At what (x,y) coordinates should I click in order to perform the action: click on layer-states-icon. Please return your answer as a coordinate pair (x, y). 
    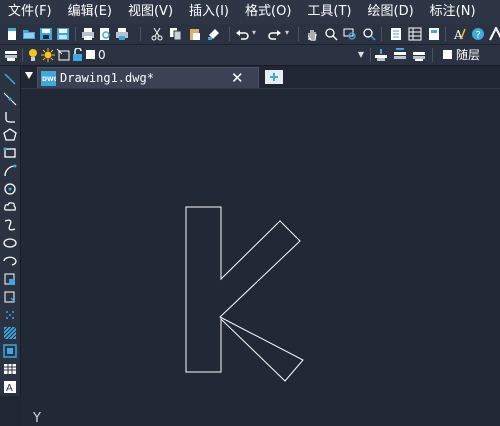
    Looking at the image, I should click on (419, 55).